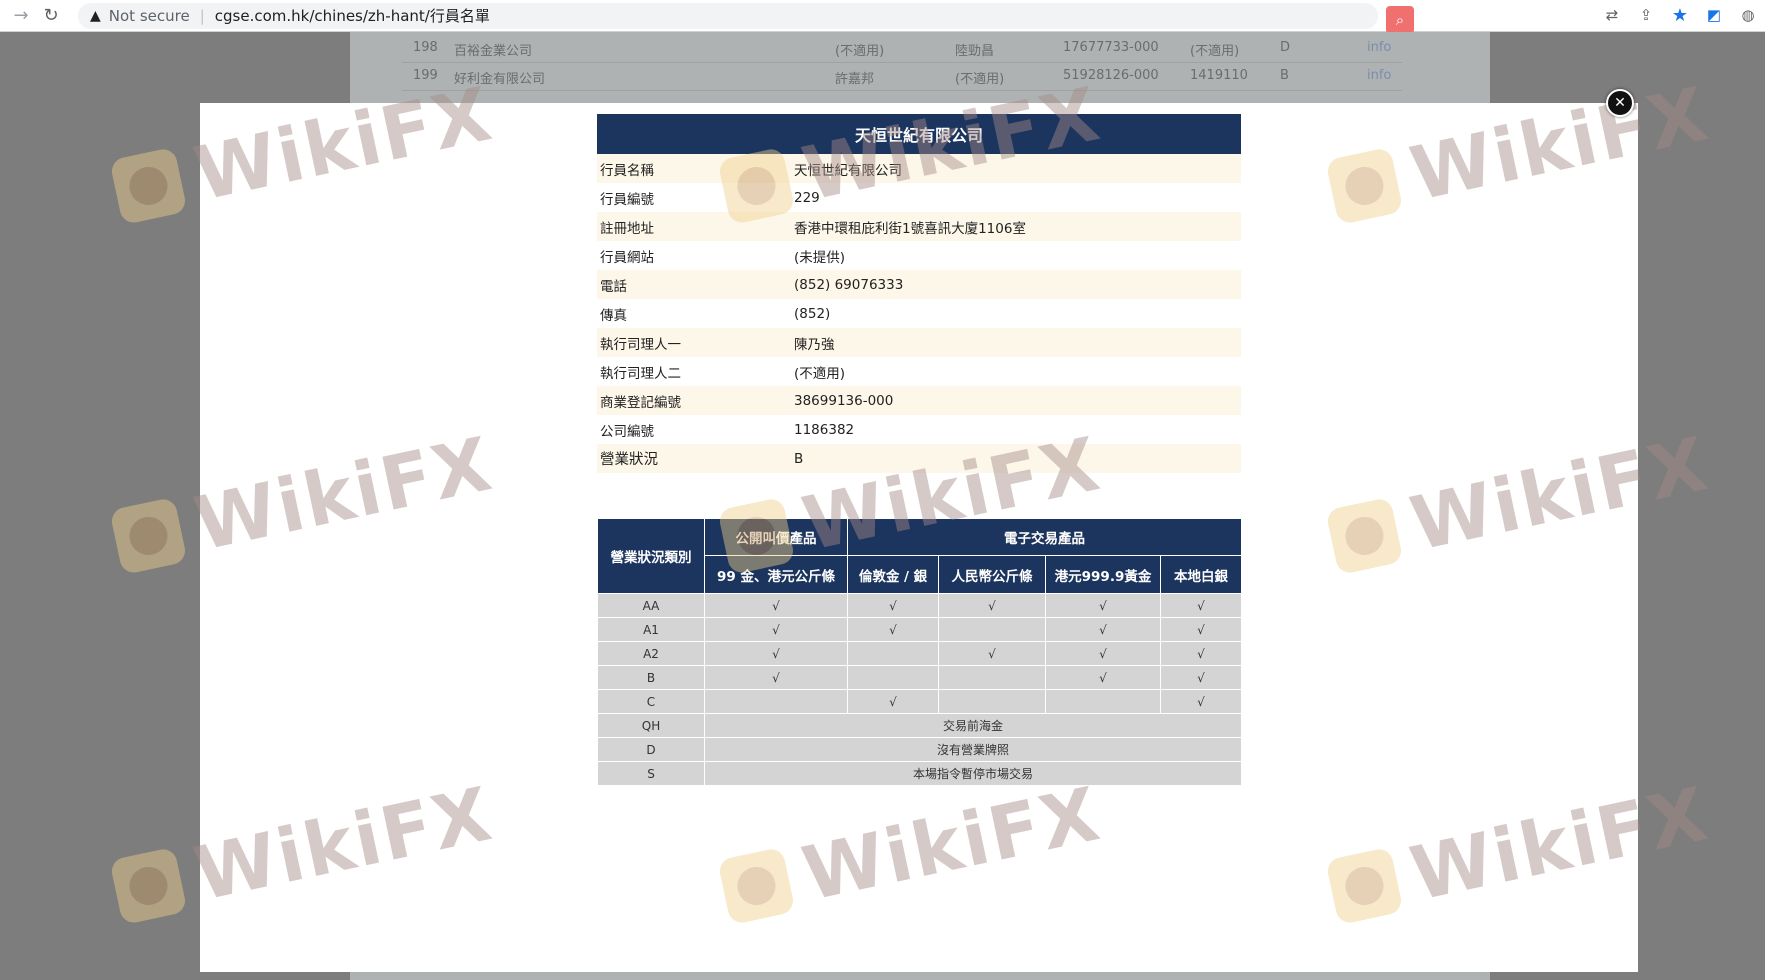  I want to click on background-cell: 陸勁昌, so click(975, 51).